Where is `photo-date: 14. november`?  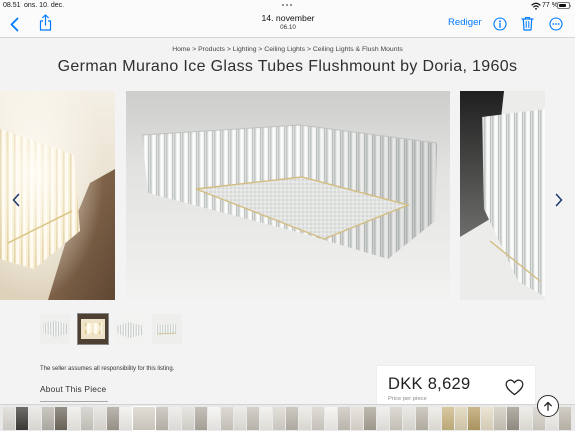 photo-date: 14. november is located at coordinates (288, 18).